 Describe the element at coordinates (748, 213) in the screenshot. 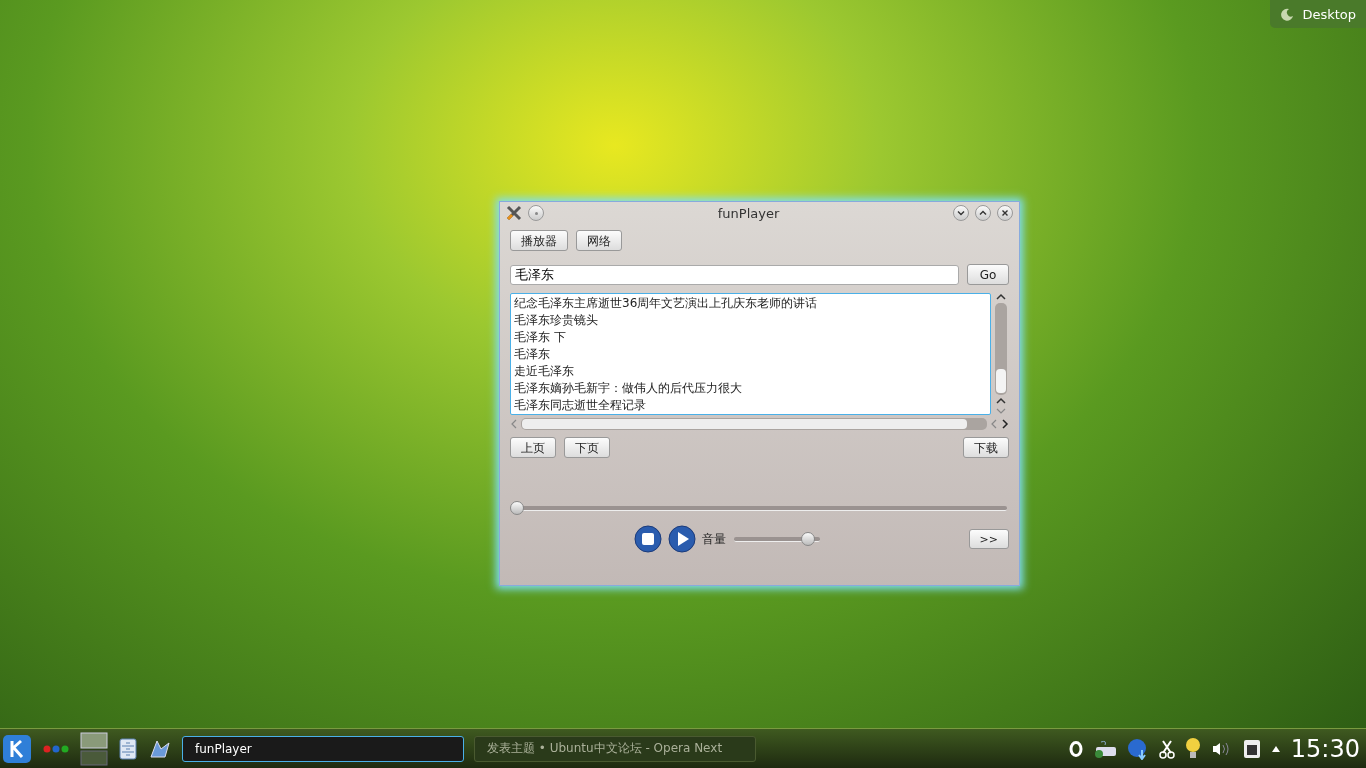

I see `window-title: funPlayer` at that location.